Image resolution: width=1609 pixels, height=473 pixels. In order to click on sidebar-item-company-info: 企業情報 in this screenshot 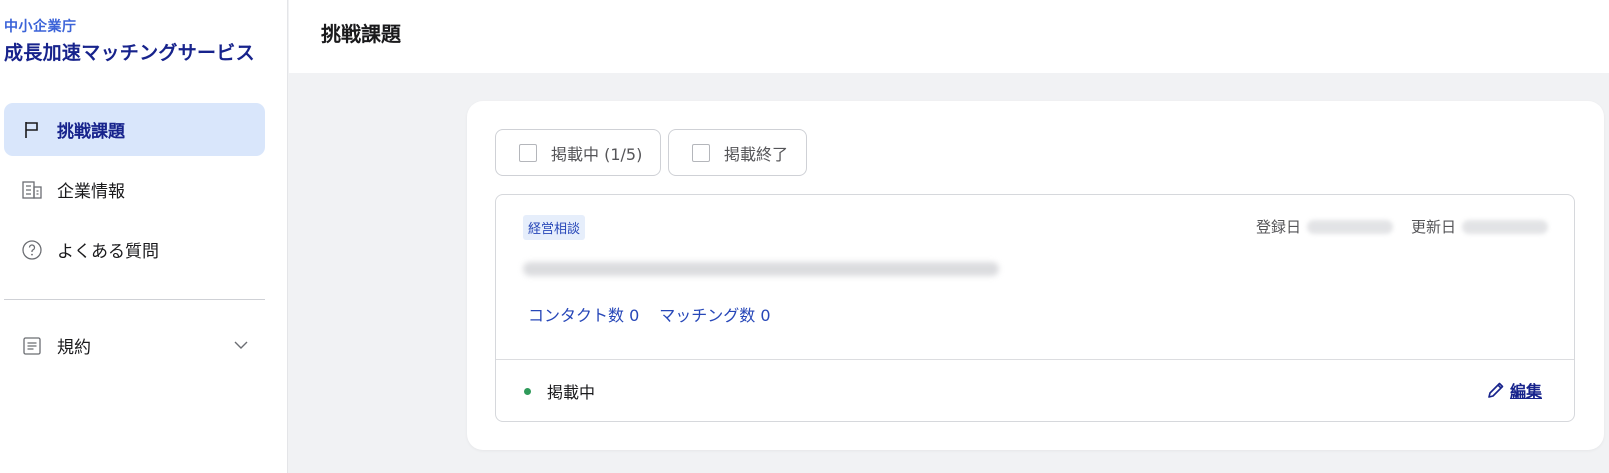, I will do `click(134, 189)`.